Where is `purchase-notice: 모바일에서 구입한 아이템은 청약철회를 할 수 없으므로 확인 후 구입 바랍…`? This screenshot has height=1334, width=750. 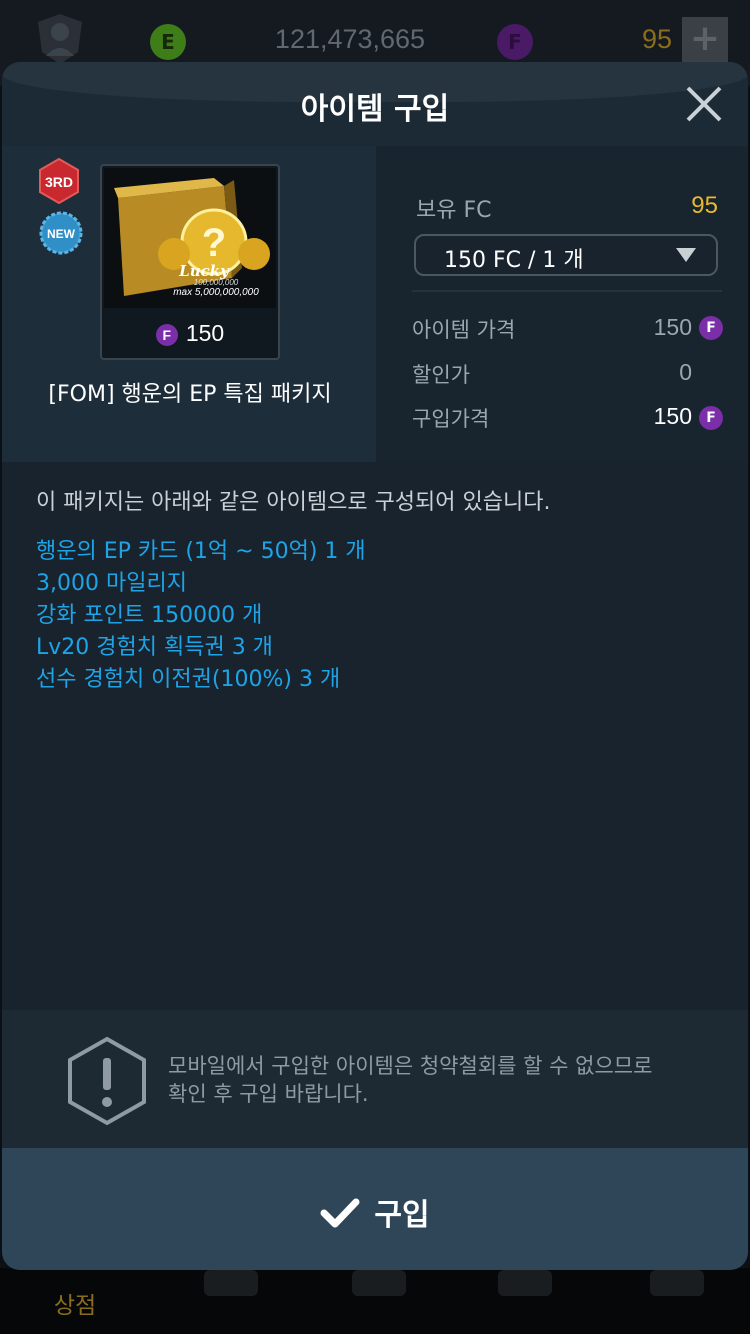
purchase-notice: 모바일에서 구입한 아이템은 청약철회를 할 수 없으므로 확인 후 구입 바랍… is located at coordinates (375, 1079).